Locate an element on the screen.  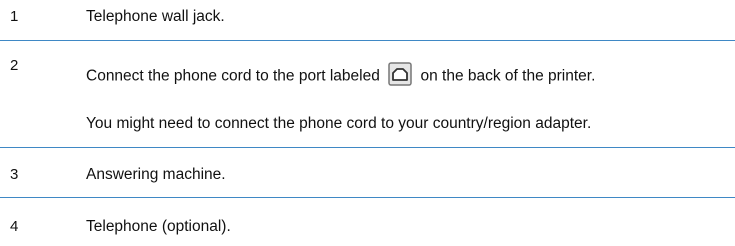
row-number: 3 is located at coordinates (14, 174).